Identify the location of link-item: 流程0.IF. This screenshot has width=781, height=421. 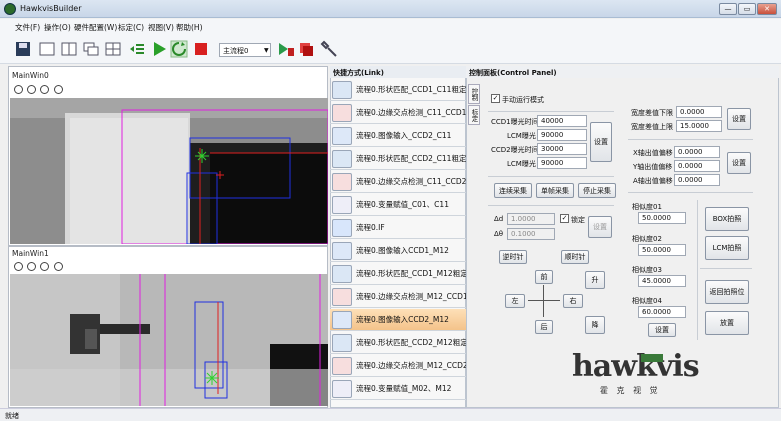
(398, 228).